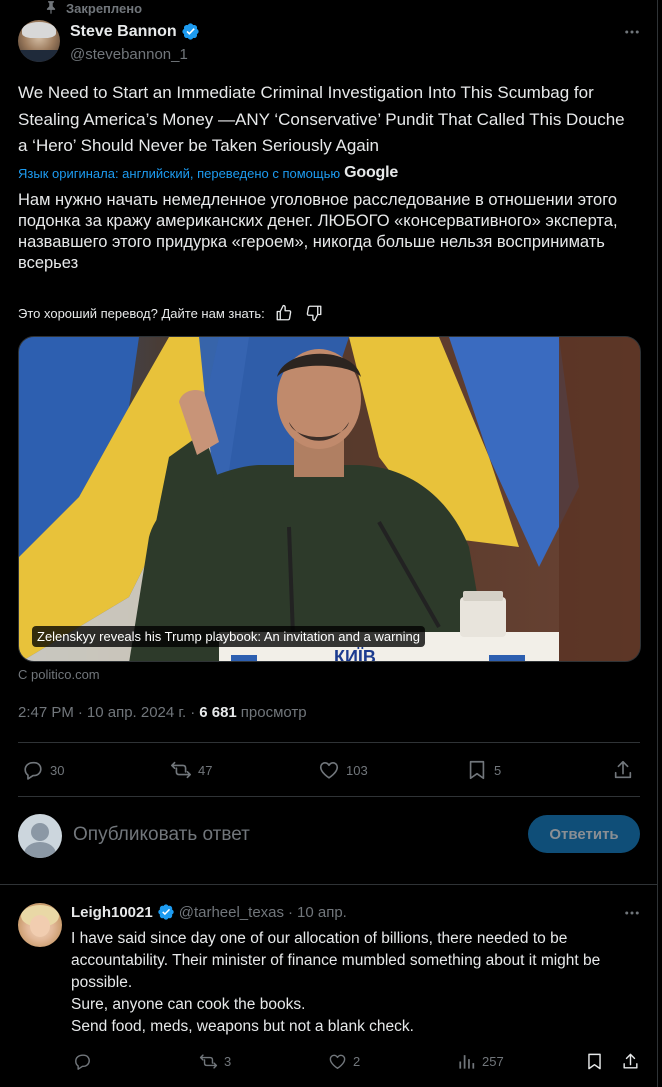 The width and height of the screenshot is (662, 1087). What do you see at coordinates (112, 912) in the screenshot?
I see `reply-author-name: Leigh10021` at bounding box center [112, 912].